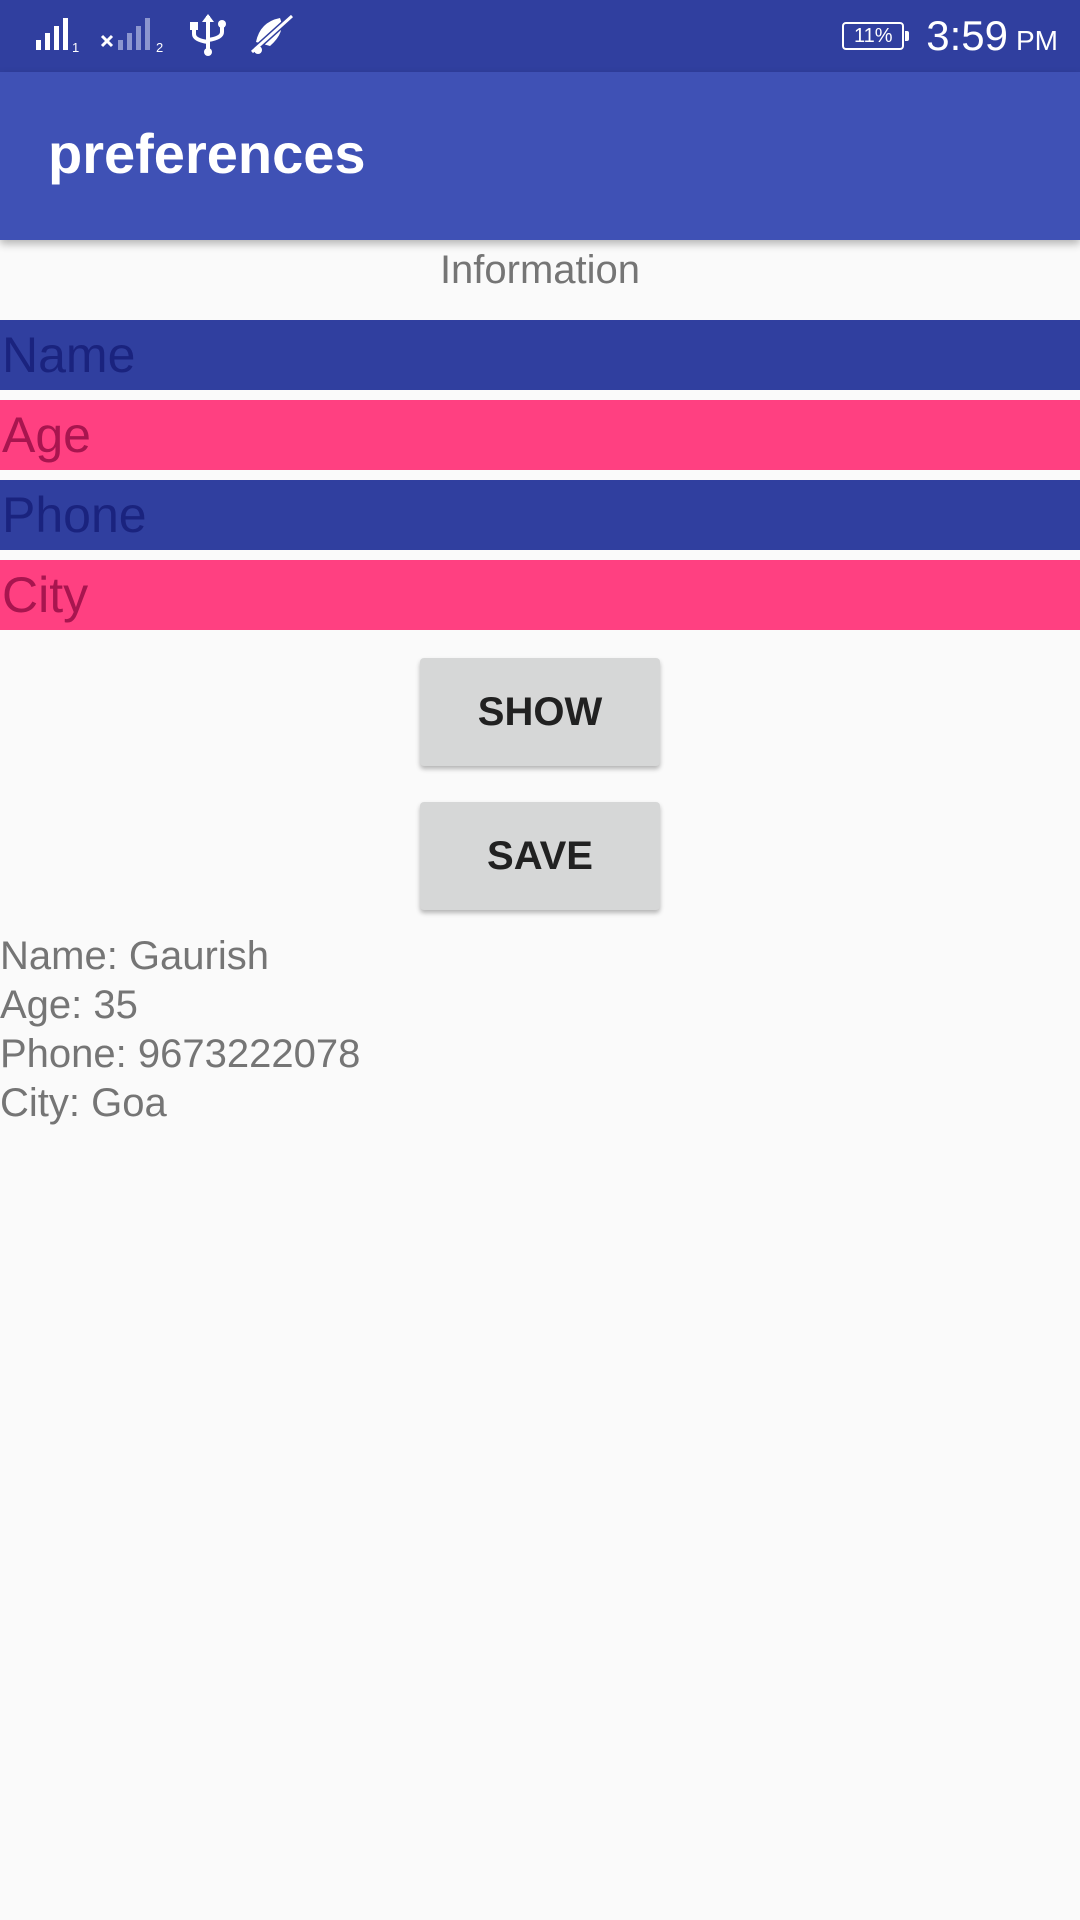 The image size is (1080, 1920). I want to click on city-field, so click(540, 595).